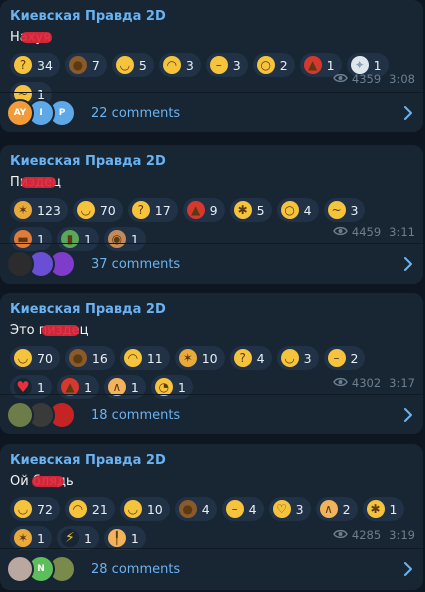 Image resolution: width=425 pixels, height=592 pixels. I want to click on reaction-pill: ○ 2, so click(273, 65).